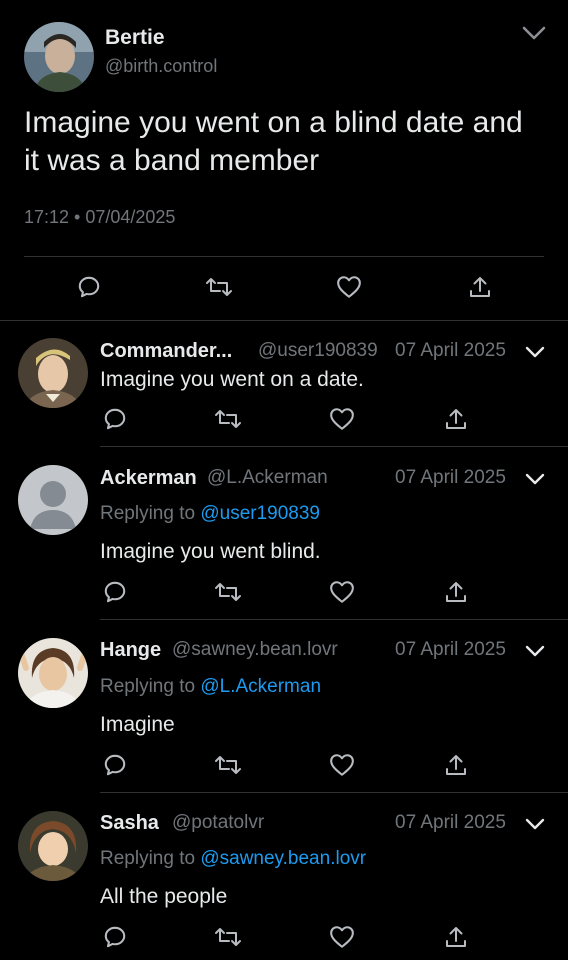 The image size is (568, 960). Describe the element at coordinates (100, 217) in the screenshot. I see `tweet-timestamp: 17:12 • 07/04/2025` at that location.